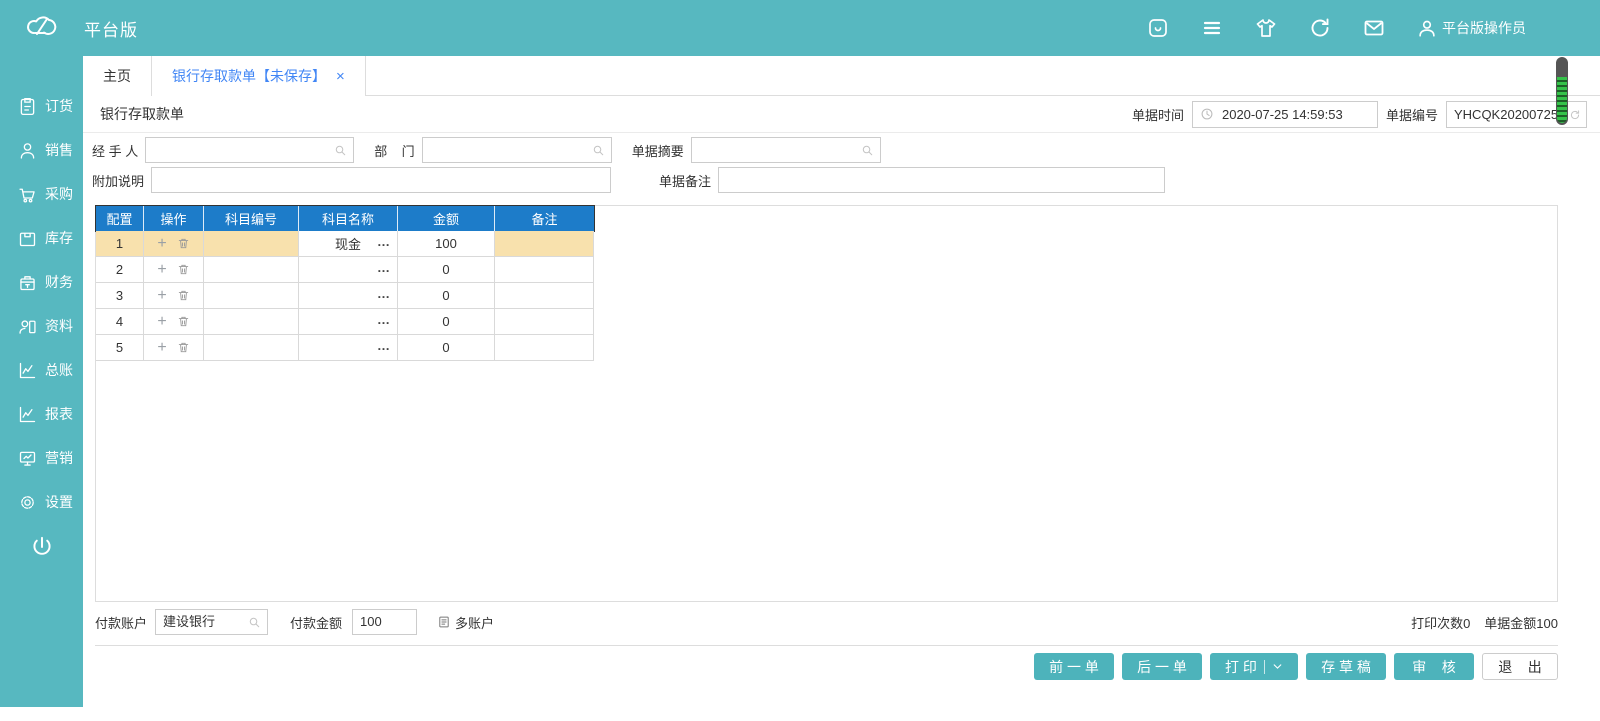 The width and height of the screenshot is (1600, 721). Describe the element at coordinates (516, 150) in the screenshot. I see `dept-input` at that location.